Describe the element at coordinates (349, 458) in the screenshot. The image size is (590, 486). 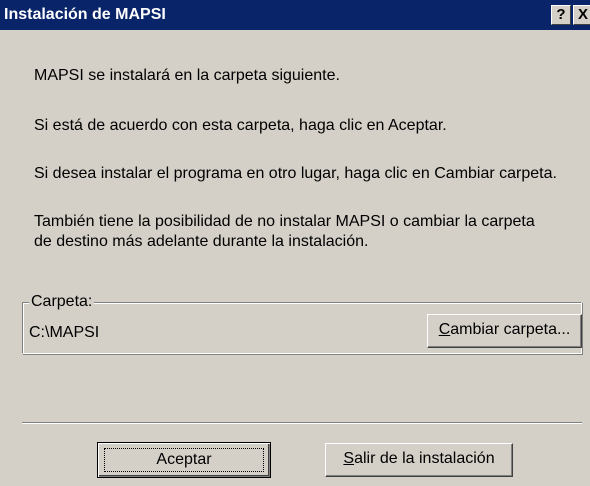
I see `exit-mnemonic: S` at that location.